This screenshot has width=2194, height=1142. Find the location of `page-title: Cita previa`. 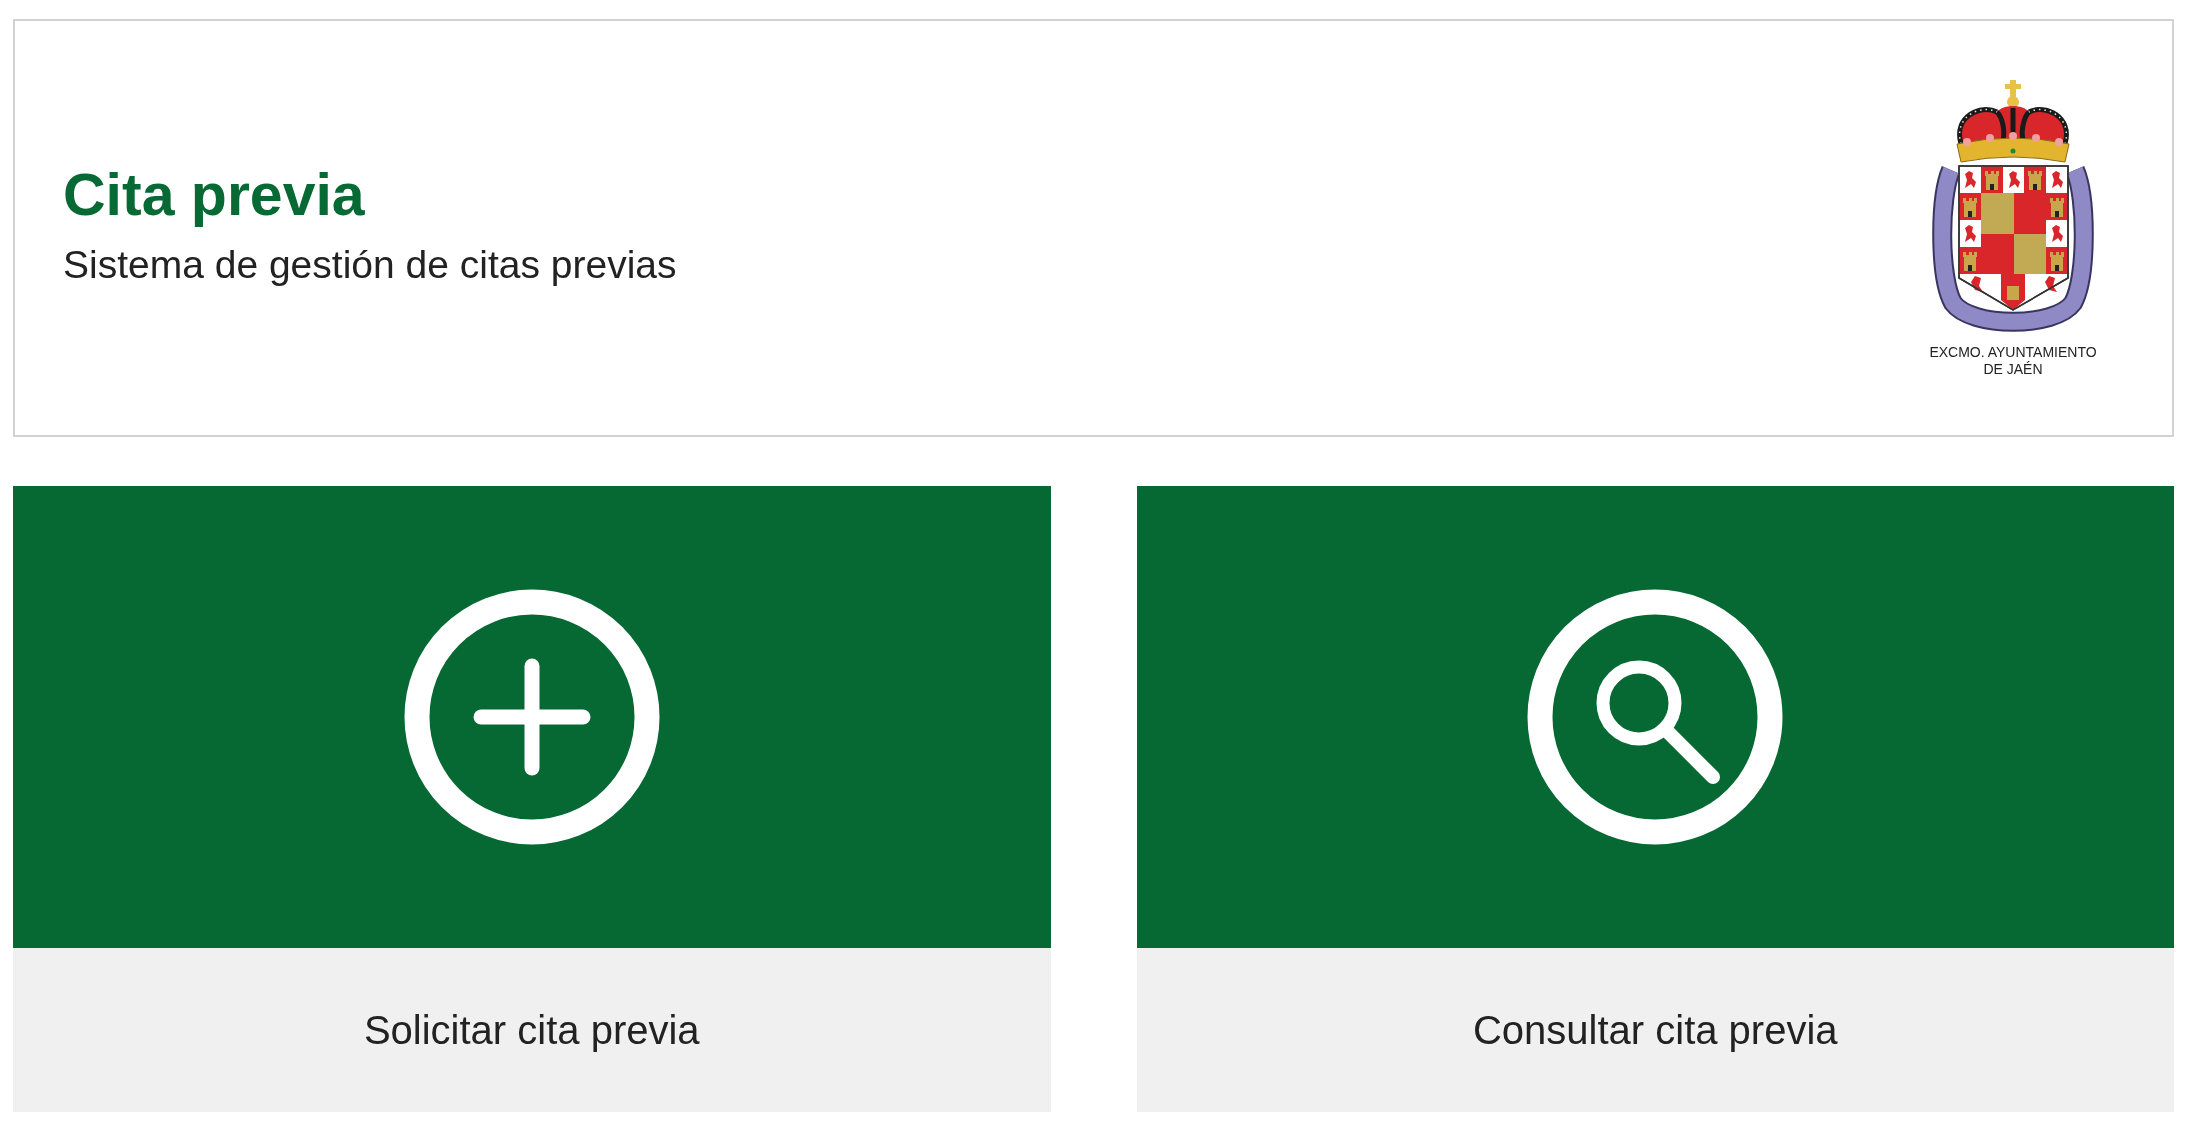

page-title: Cita previa is located at coordinates (214, 195).